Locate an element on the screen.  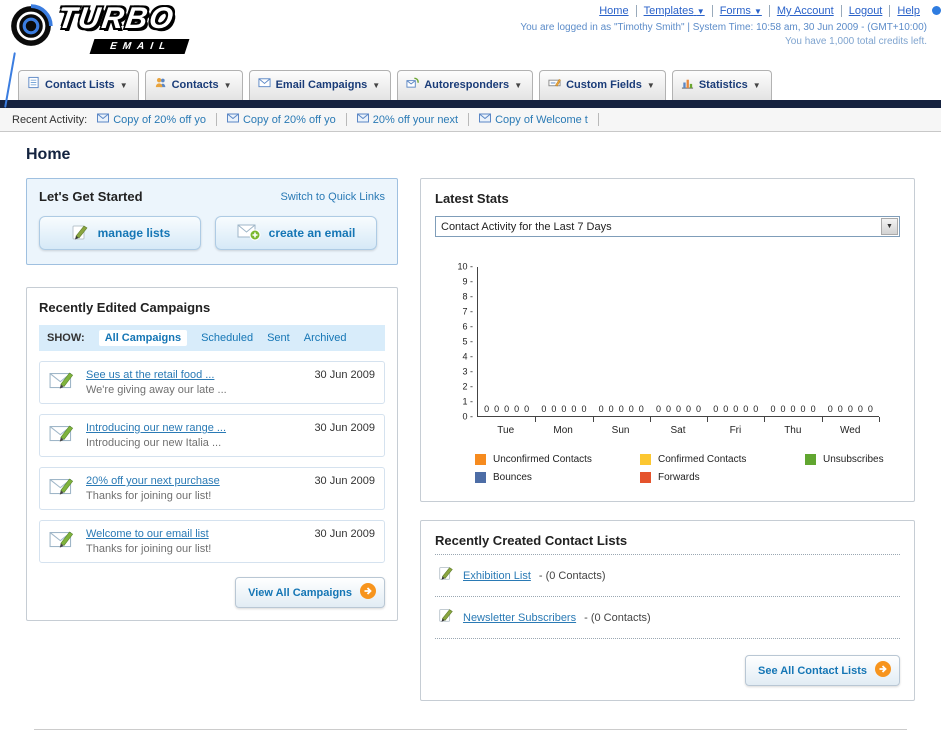
legend-item: Bounces is located at coordinates (557, 477).